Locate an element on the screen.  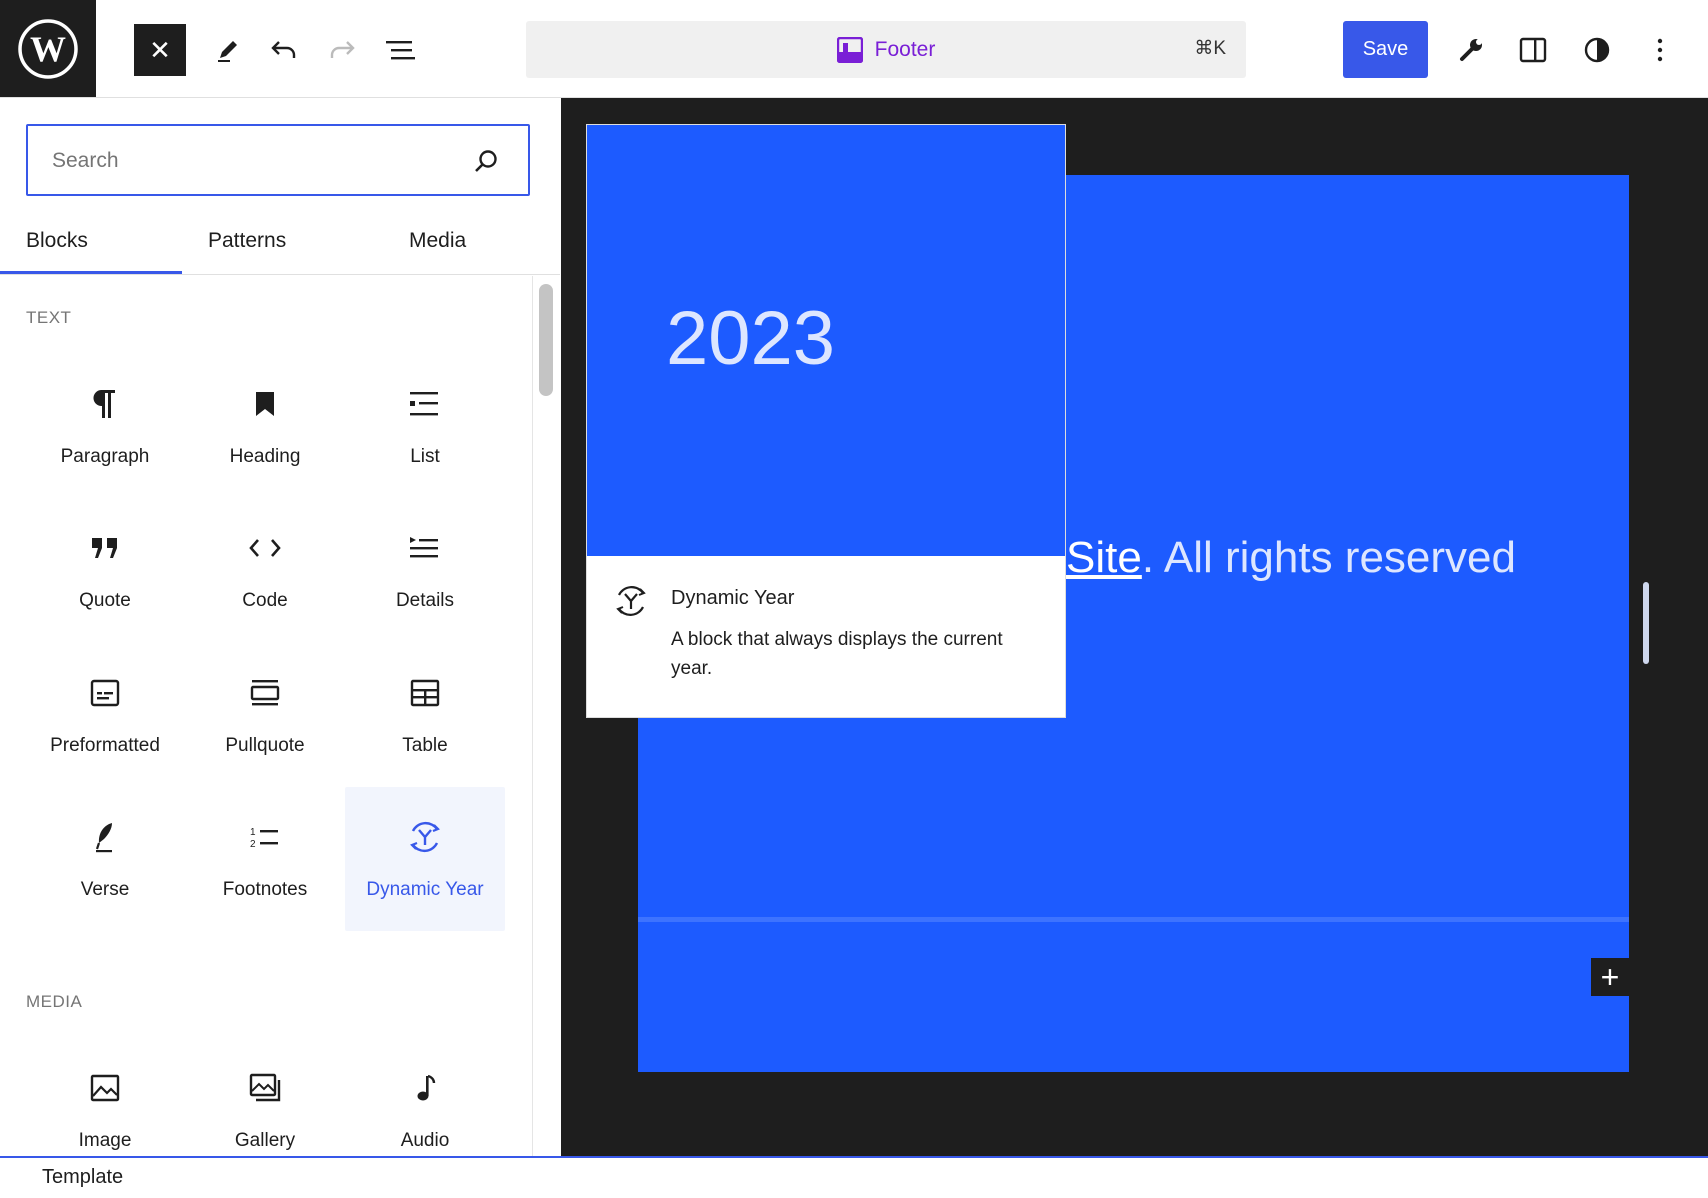
block-item-gallery: Gallery is located at coordinates (265, 1097).